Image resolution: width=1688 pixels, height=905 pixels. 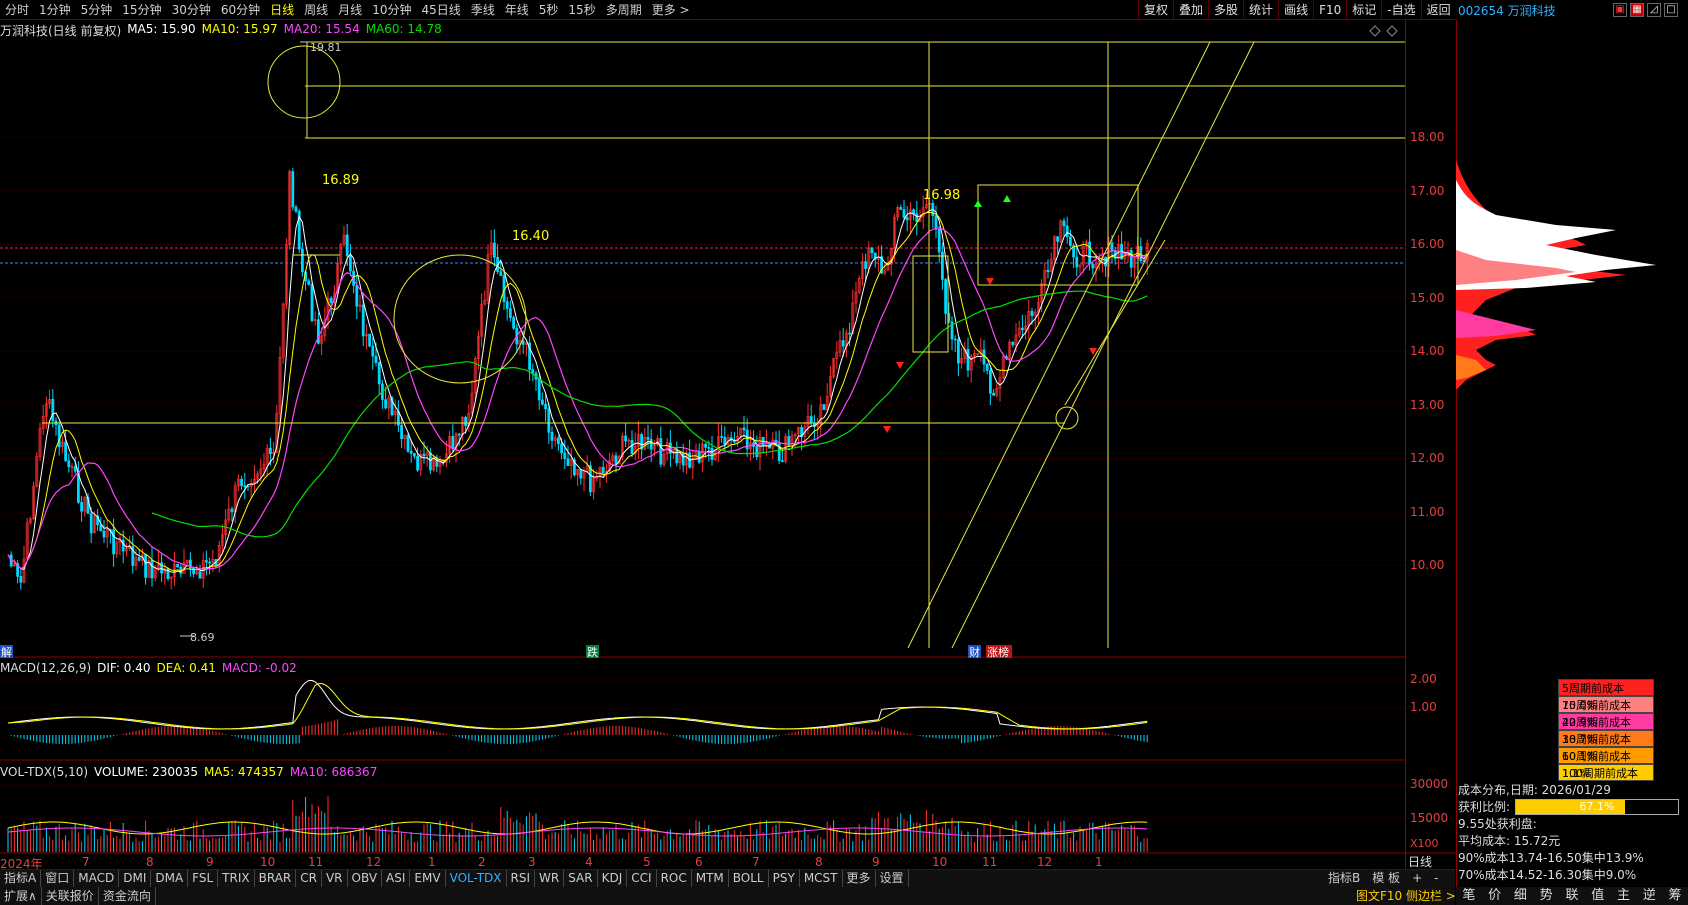 What do you see at coordinates (365, 878) in the screenshot?
I see `indicator-tab: OBV` at bounding box center [365, 878].